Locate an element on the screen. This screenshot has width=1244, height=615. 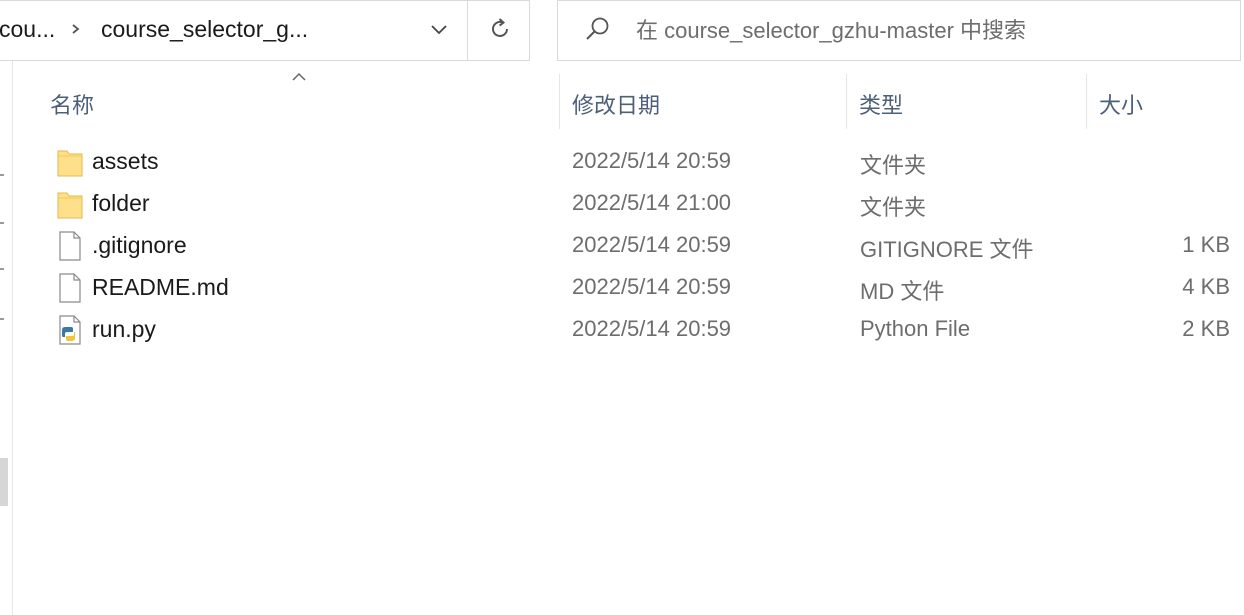
chevron-down-icon is located at coordinates (439, 31).